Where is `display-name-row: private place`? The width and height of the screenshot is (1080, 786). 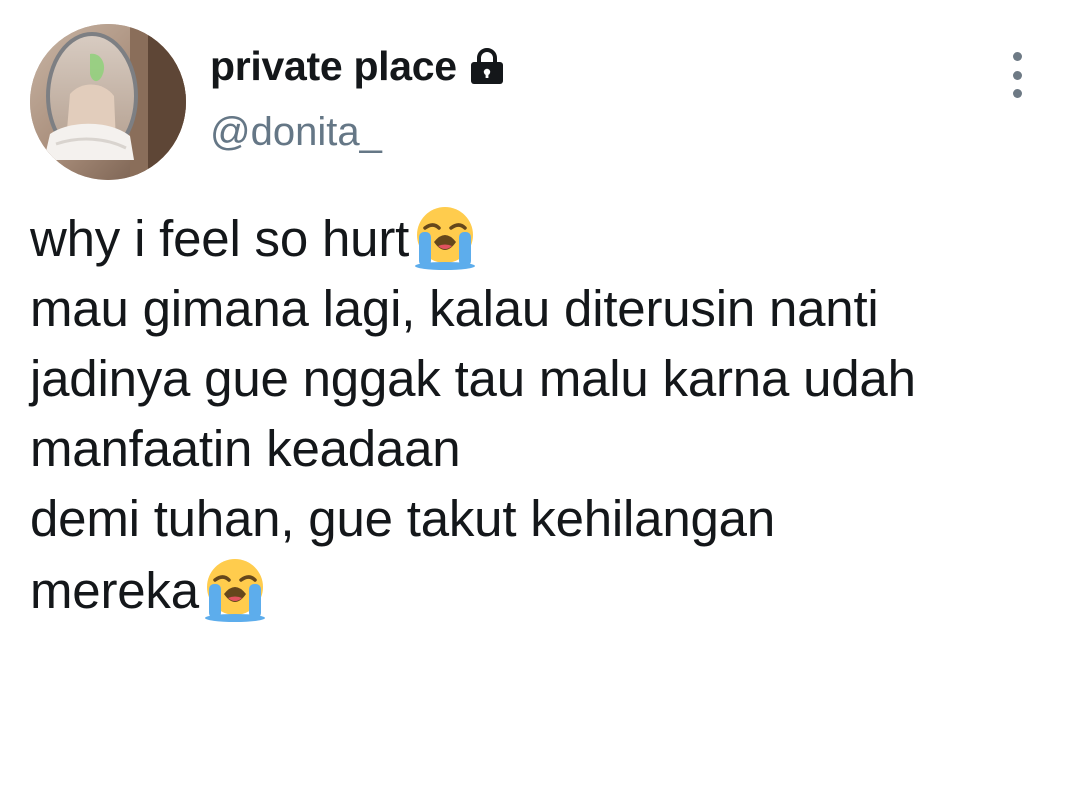 display-name-row: private place is located at coordinates (358, 66).